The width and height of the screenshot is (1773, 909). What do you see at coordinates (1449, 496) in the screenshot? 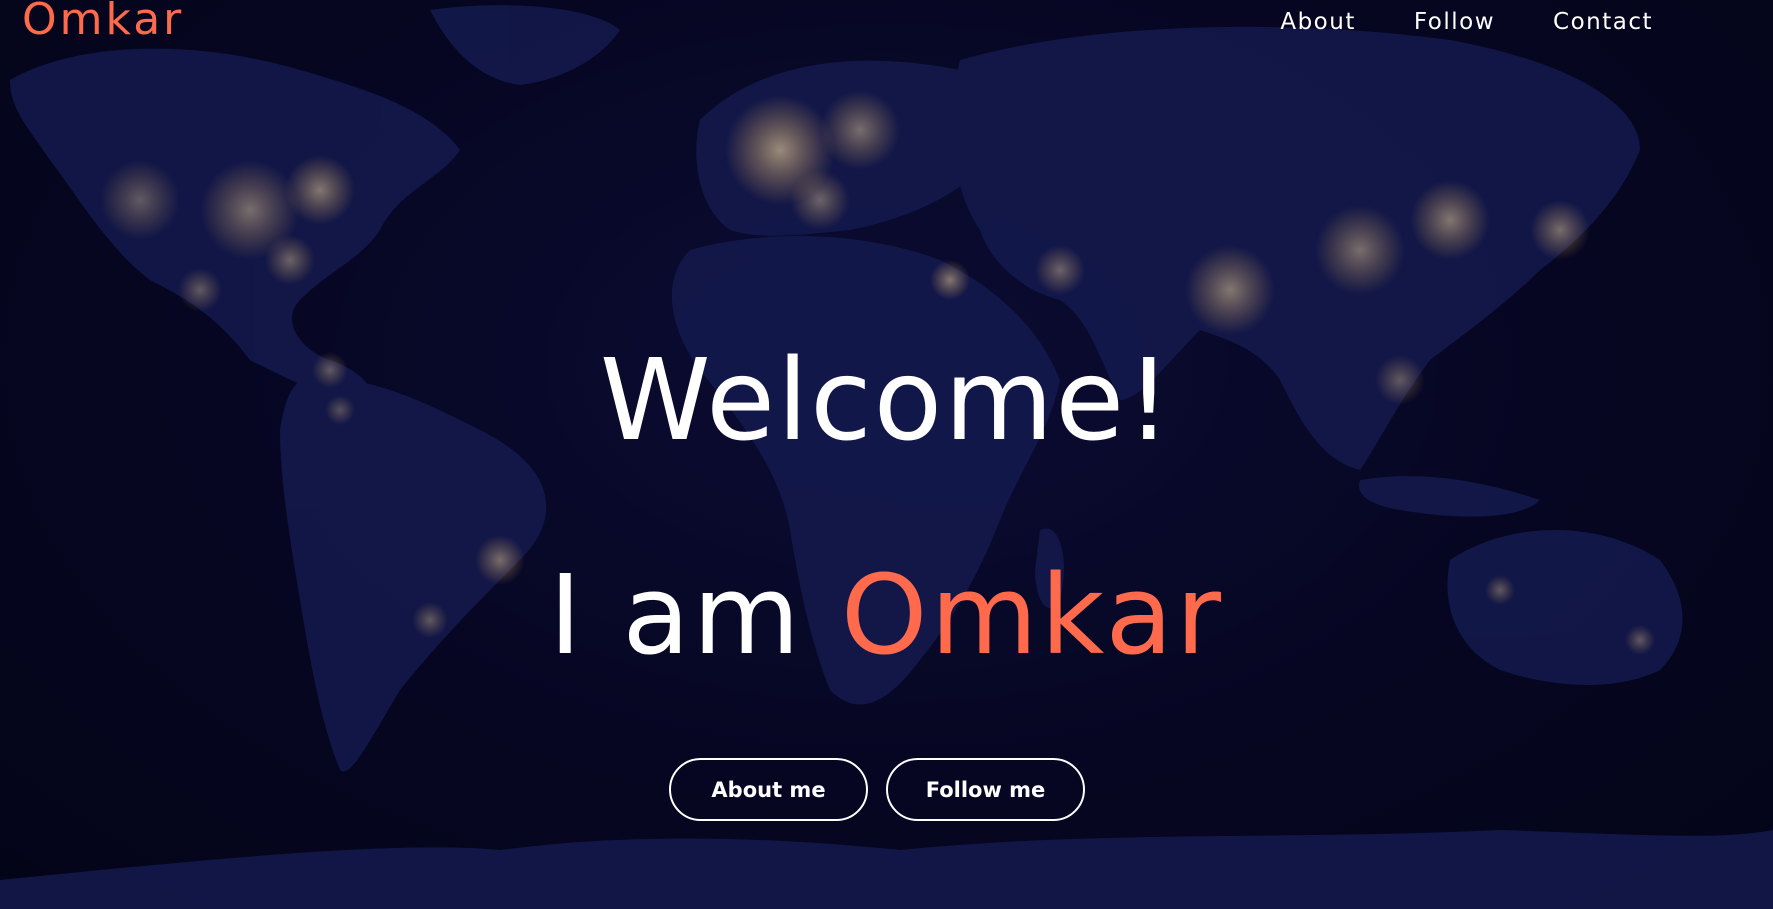
I see `continent-indonesia` at bounding box center [1449, 496].